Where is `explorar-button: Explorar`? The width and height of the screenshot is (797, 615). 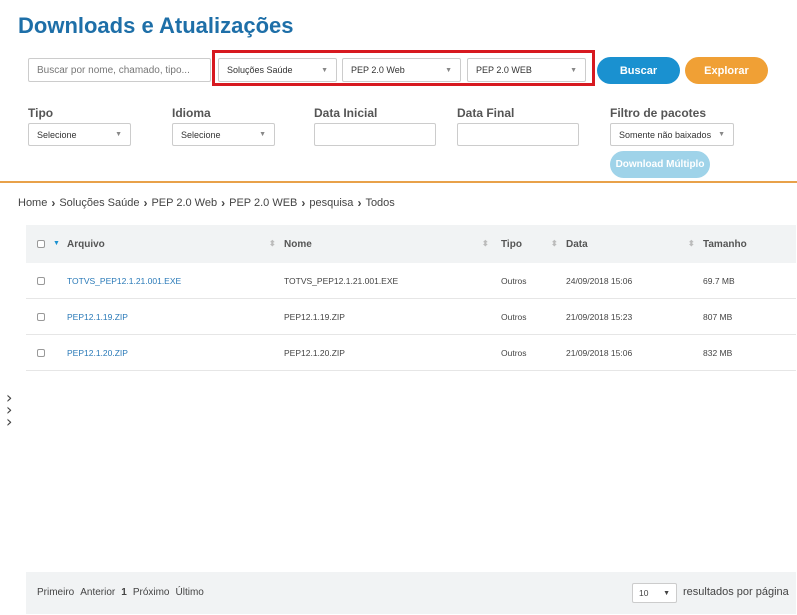 explorar-button: Explorar is located at coordinates (726, 70).